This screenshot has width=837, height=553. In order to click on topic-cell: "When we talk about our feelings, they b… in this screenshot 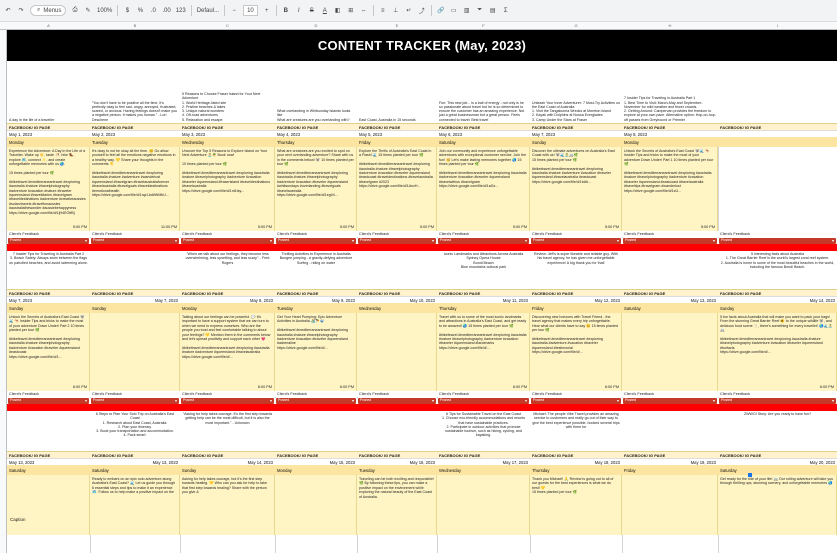, I will do `click(227, 270)`.